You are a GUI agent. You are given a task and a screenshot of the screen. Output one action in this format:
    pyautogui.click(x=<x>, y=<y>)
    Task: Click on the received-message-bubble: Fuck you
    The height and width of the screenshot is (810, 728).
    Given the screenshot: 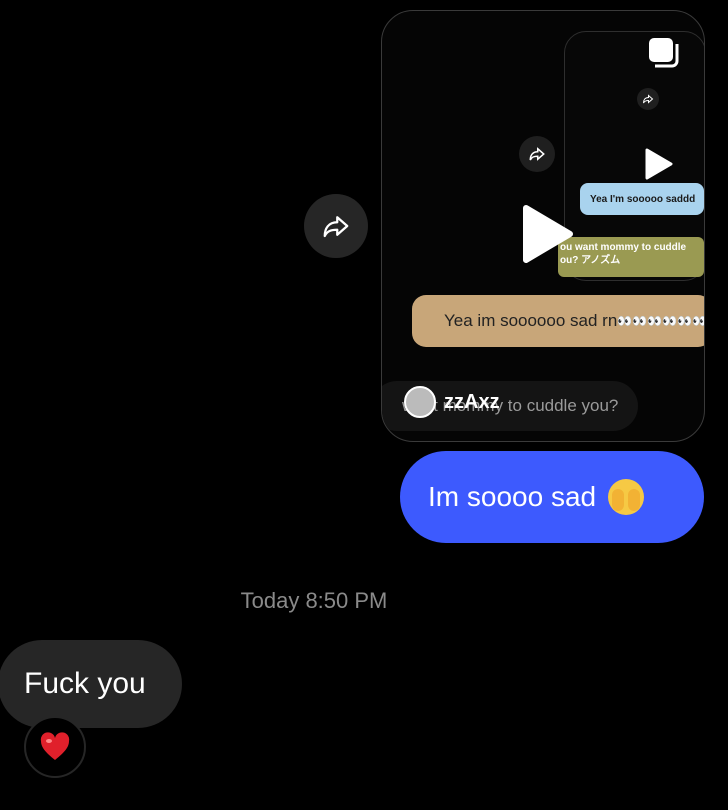 What is the action you would take?
    pyautogui.click(x=91, y=684)
    